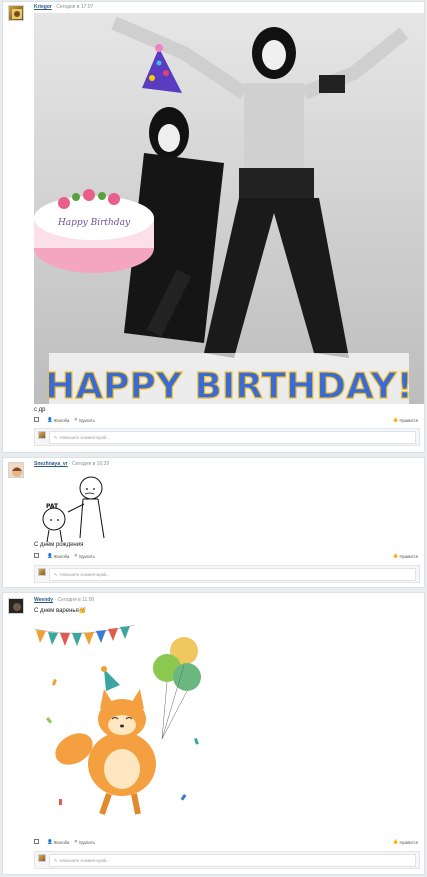 The width and height of the screenshot is (427, 877). I want to click on post-header: Weendy · Сегодня в 11:00, so click(64, 600).